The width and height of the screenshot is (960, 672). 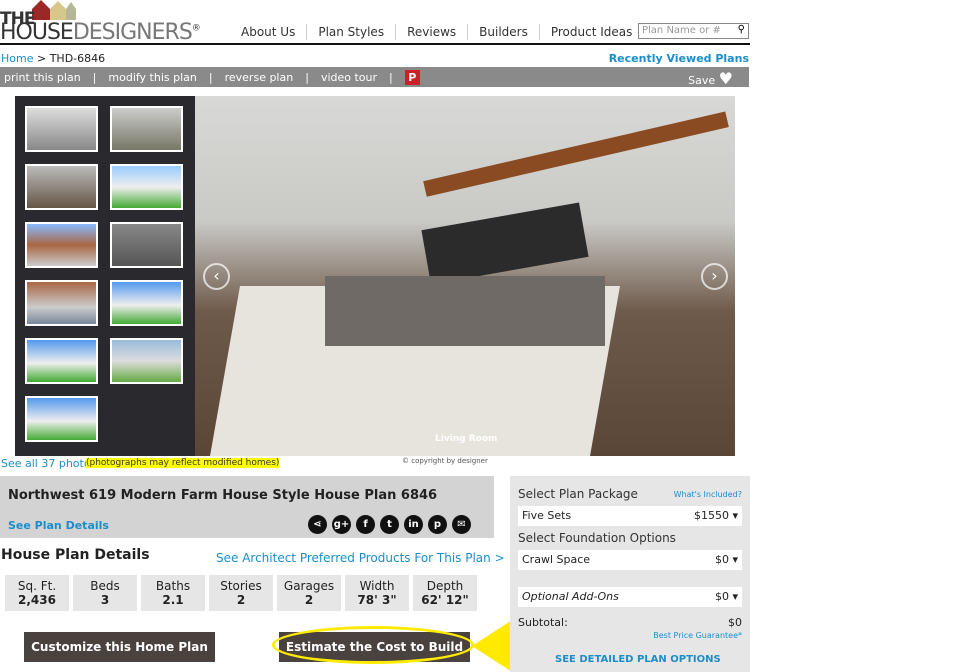 I want to click on print-plan-link: print this plan, so click(x=42, y=77).